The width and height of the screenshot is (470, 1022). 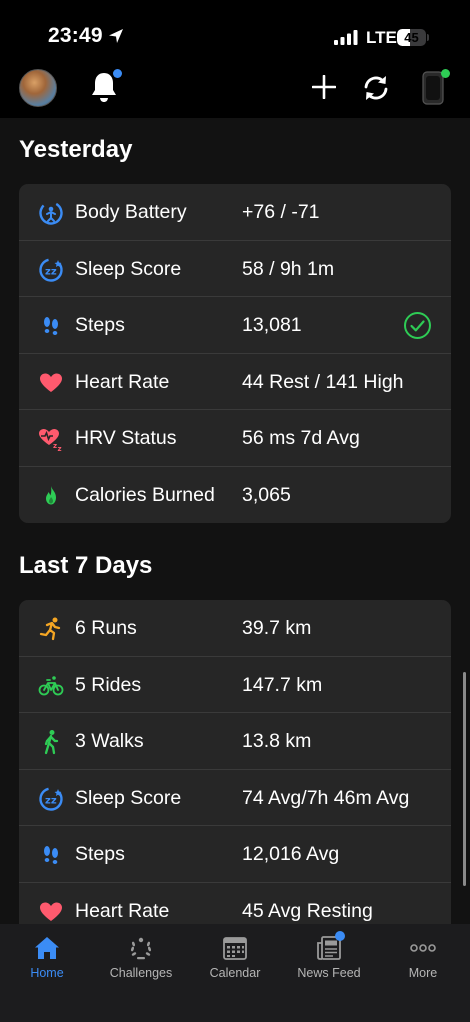 What do you see at coordinates (75, 35) in the screenshot?
I see `clock-time: 23:49` at bounding box center [75, 35].